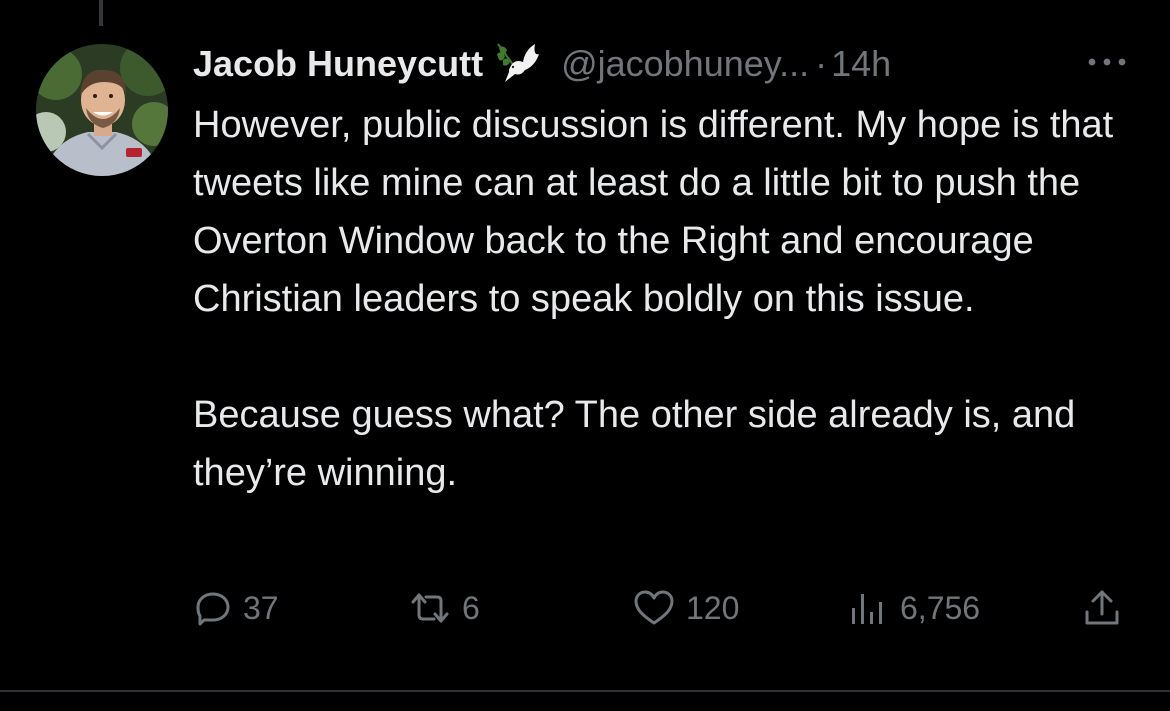 The width and height of the screenshot is (1170, 711). Describe the element at coordinates (430, 608) in the screenshot. I see `retweet-icon` at that location.